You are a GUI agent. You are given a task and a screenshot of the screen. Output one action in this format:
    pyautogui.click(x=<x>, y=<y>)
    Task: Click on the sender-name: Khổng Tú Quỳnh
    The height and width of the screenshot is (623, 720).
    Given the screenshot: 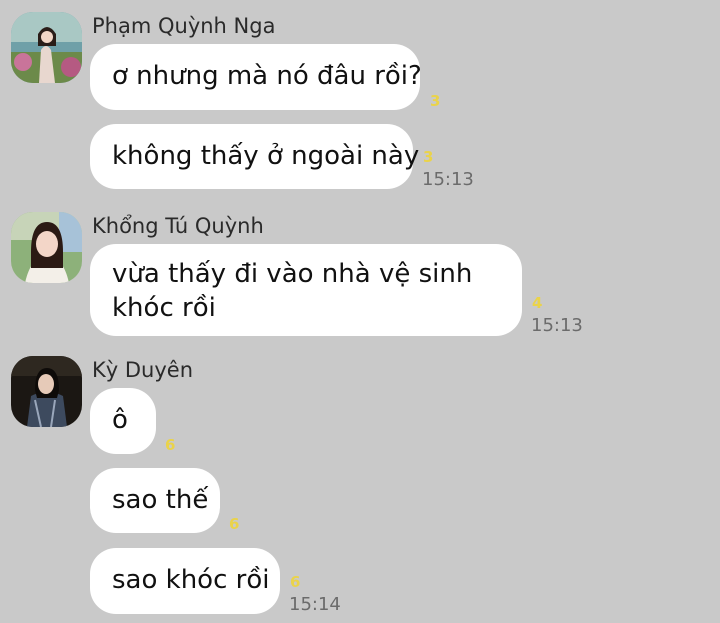 What is the action you would take?
    pyautogui.click(x=178, y=226)
    